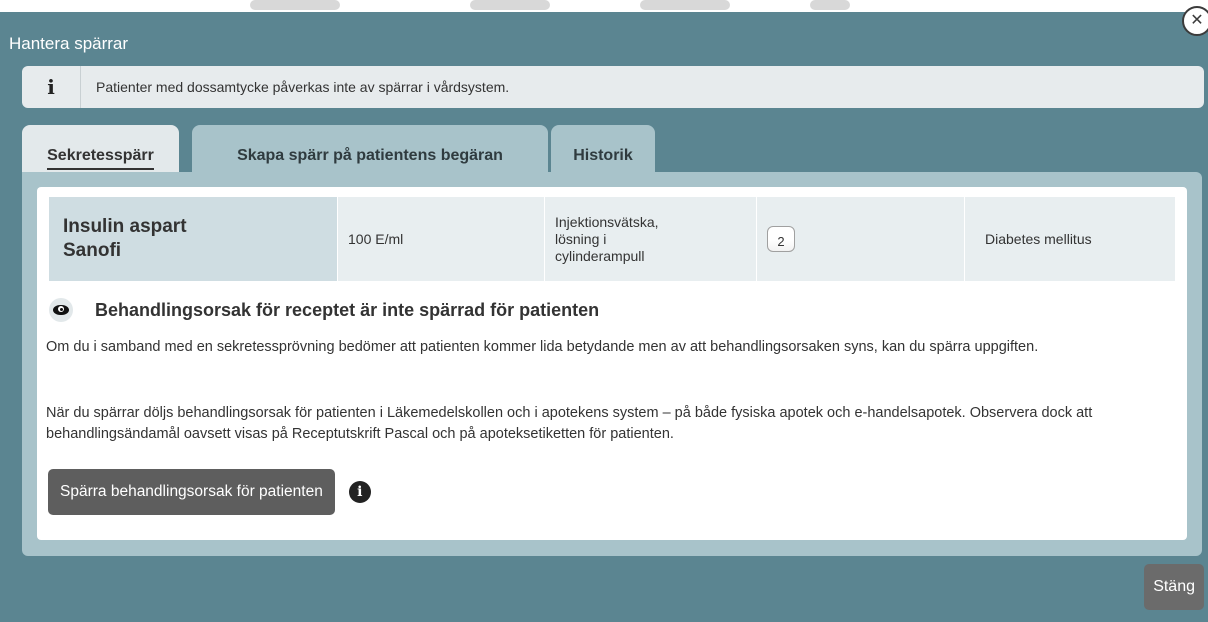 Image resolution: width=1208 pixels, height=622 pixels. I want to click on tab-sekretessparr: Sekretesspärr, so click(100, 149).